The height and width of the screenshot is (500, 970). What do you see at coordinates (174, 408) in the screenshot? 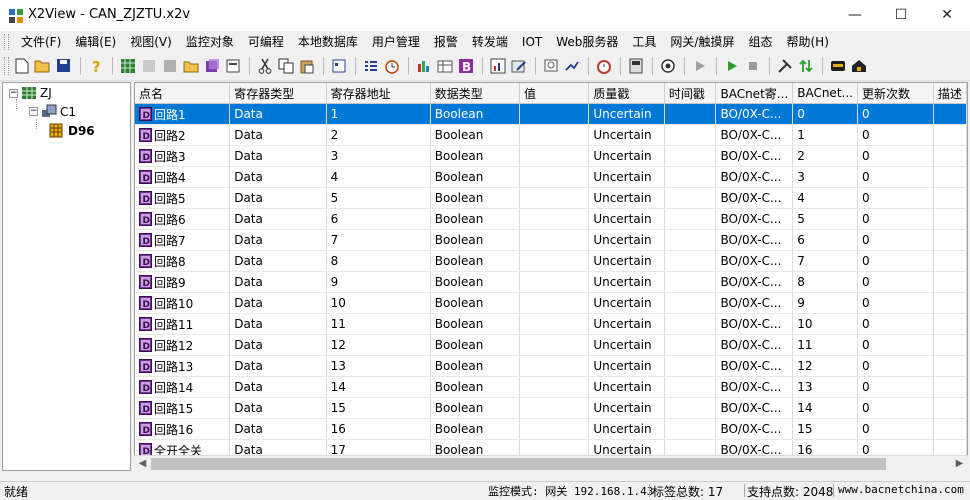
I see `point-name: 回路15` at bounding box center [174, 408].